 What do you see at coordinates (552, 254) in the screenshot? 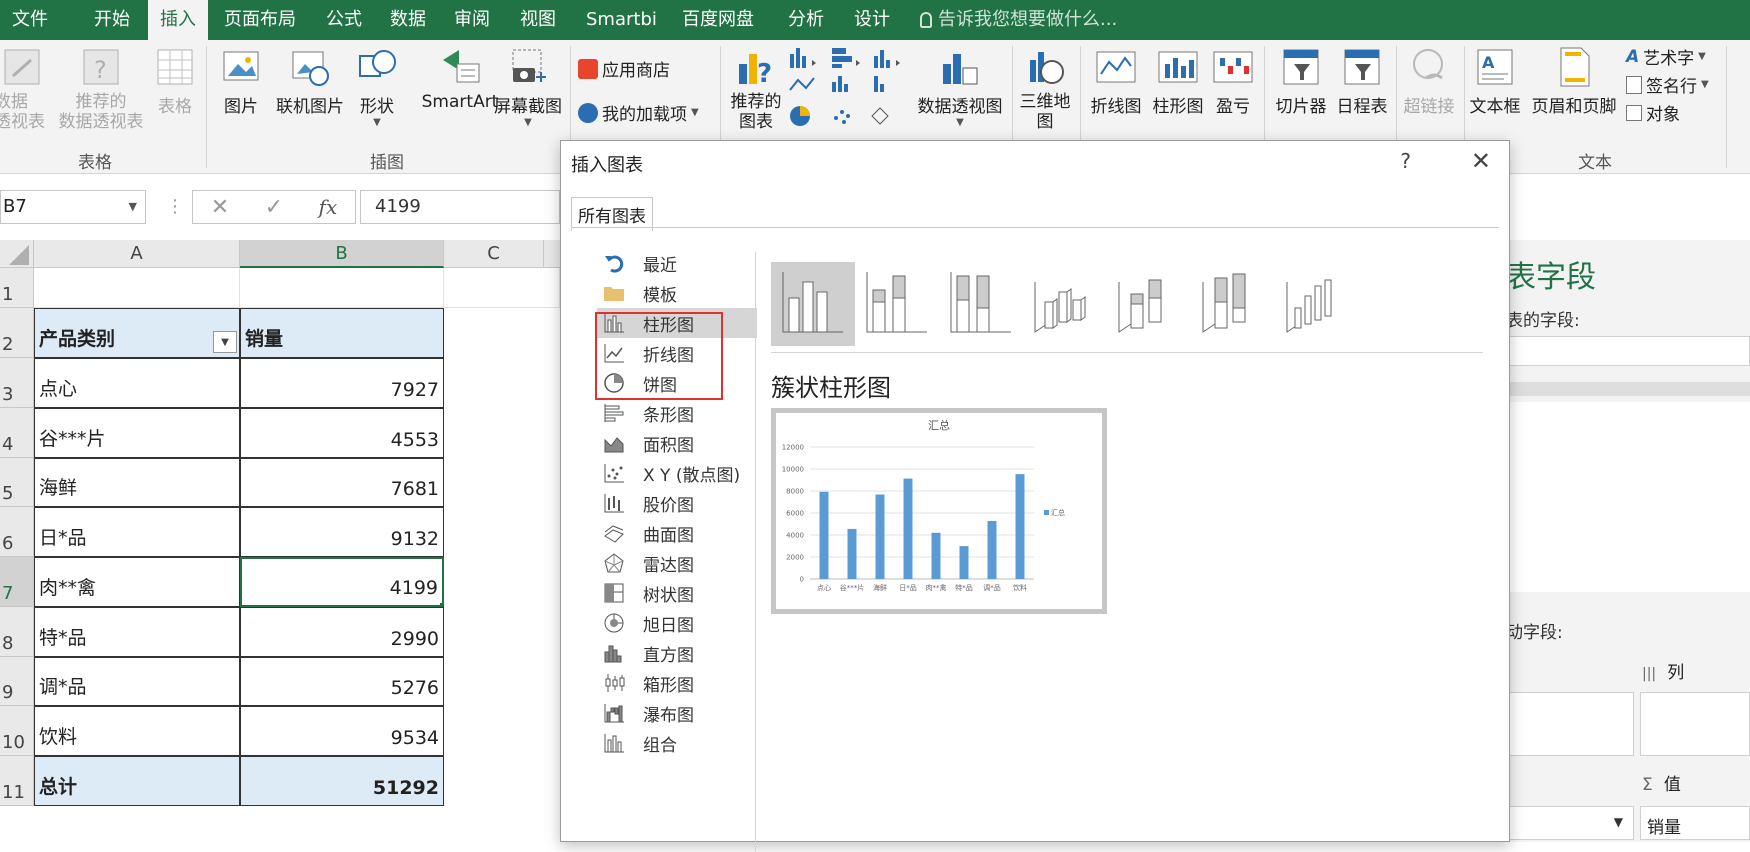
I see `column-header-d` at bounding box center [552, 254].